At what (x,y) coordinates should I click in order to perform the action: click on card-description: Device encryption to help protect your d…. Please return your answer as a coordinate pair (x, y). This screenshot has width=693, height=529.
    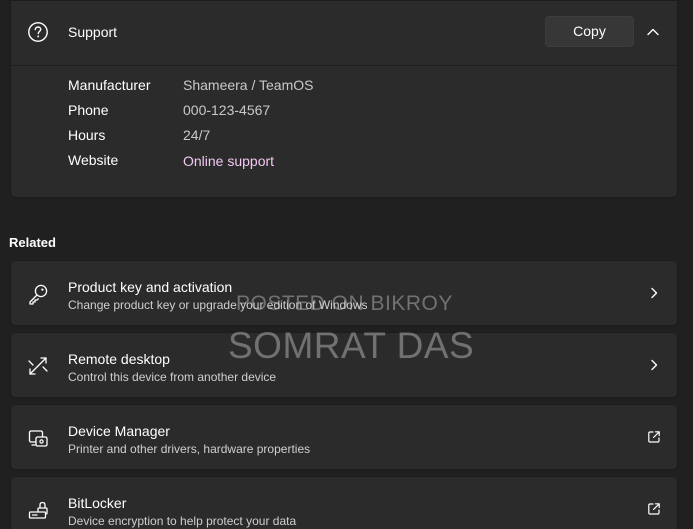
    Looking at the image, I should click on (182, 521).